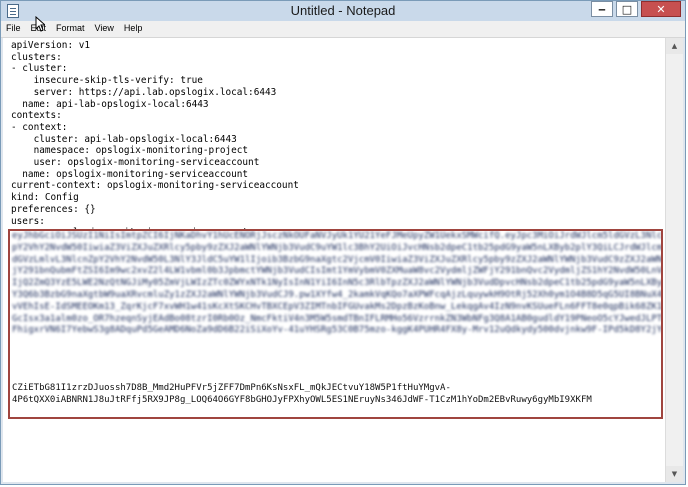 The width and height of the screenshot is (688, 487). I want to click on menu-file: File, so click(13, 29).